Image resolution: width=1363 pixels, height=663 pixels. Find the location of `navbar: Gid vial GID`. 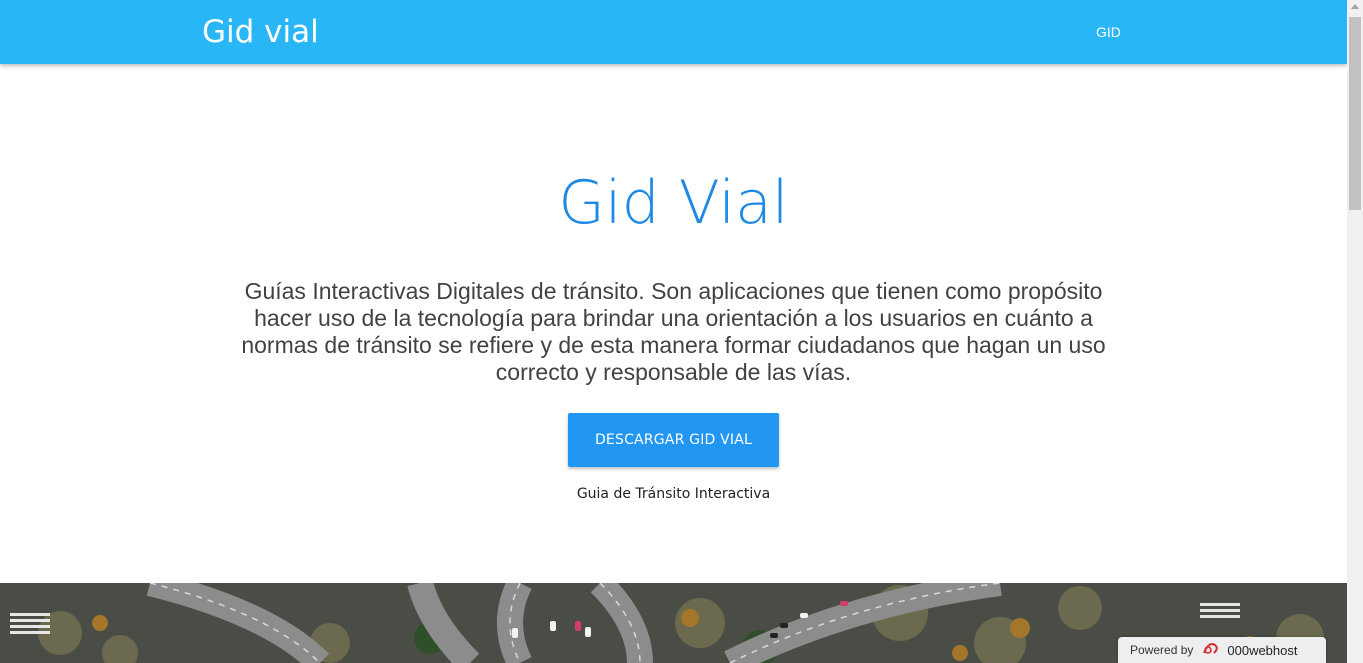

navbar: Gid vial GID is located at coordinates (673, 32).